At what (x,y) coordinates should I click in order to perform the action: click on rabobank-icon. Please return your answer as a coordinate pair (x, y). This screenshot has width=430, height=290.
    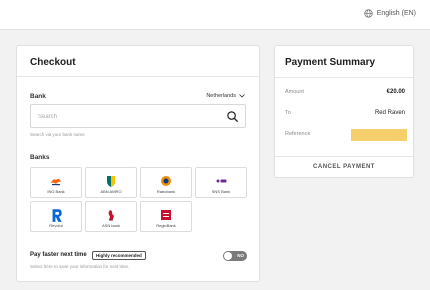
    Looking at the image, I should click on (166, 181).